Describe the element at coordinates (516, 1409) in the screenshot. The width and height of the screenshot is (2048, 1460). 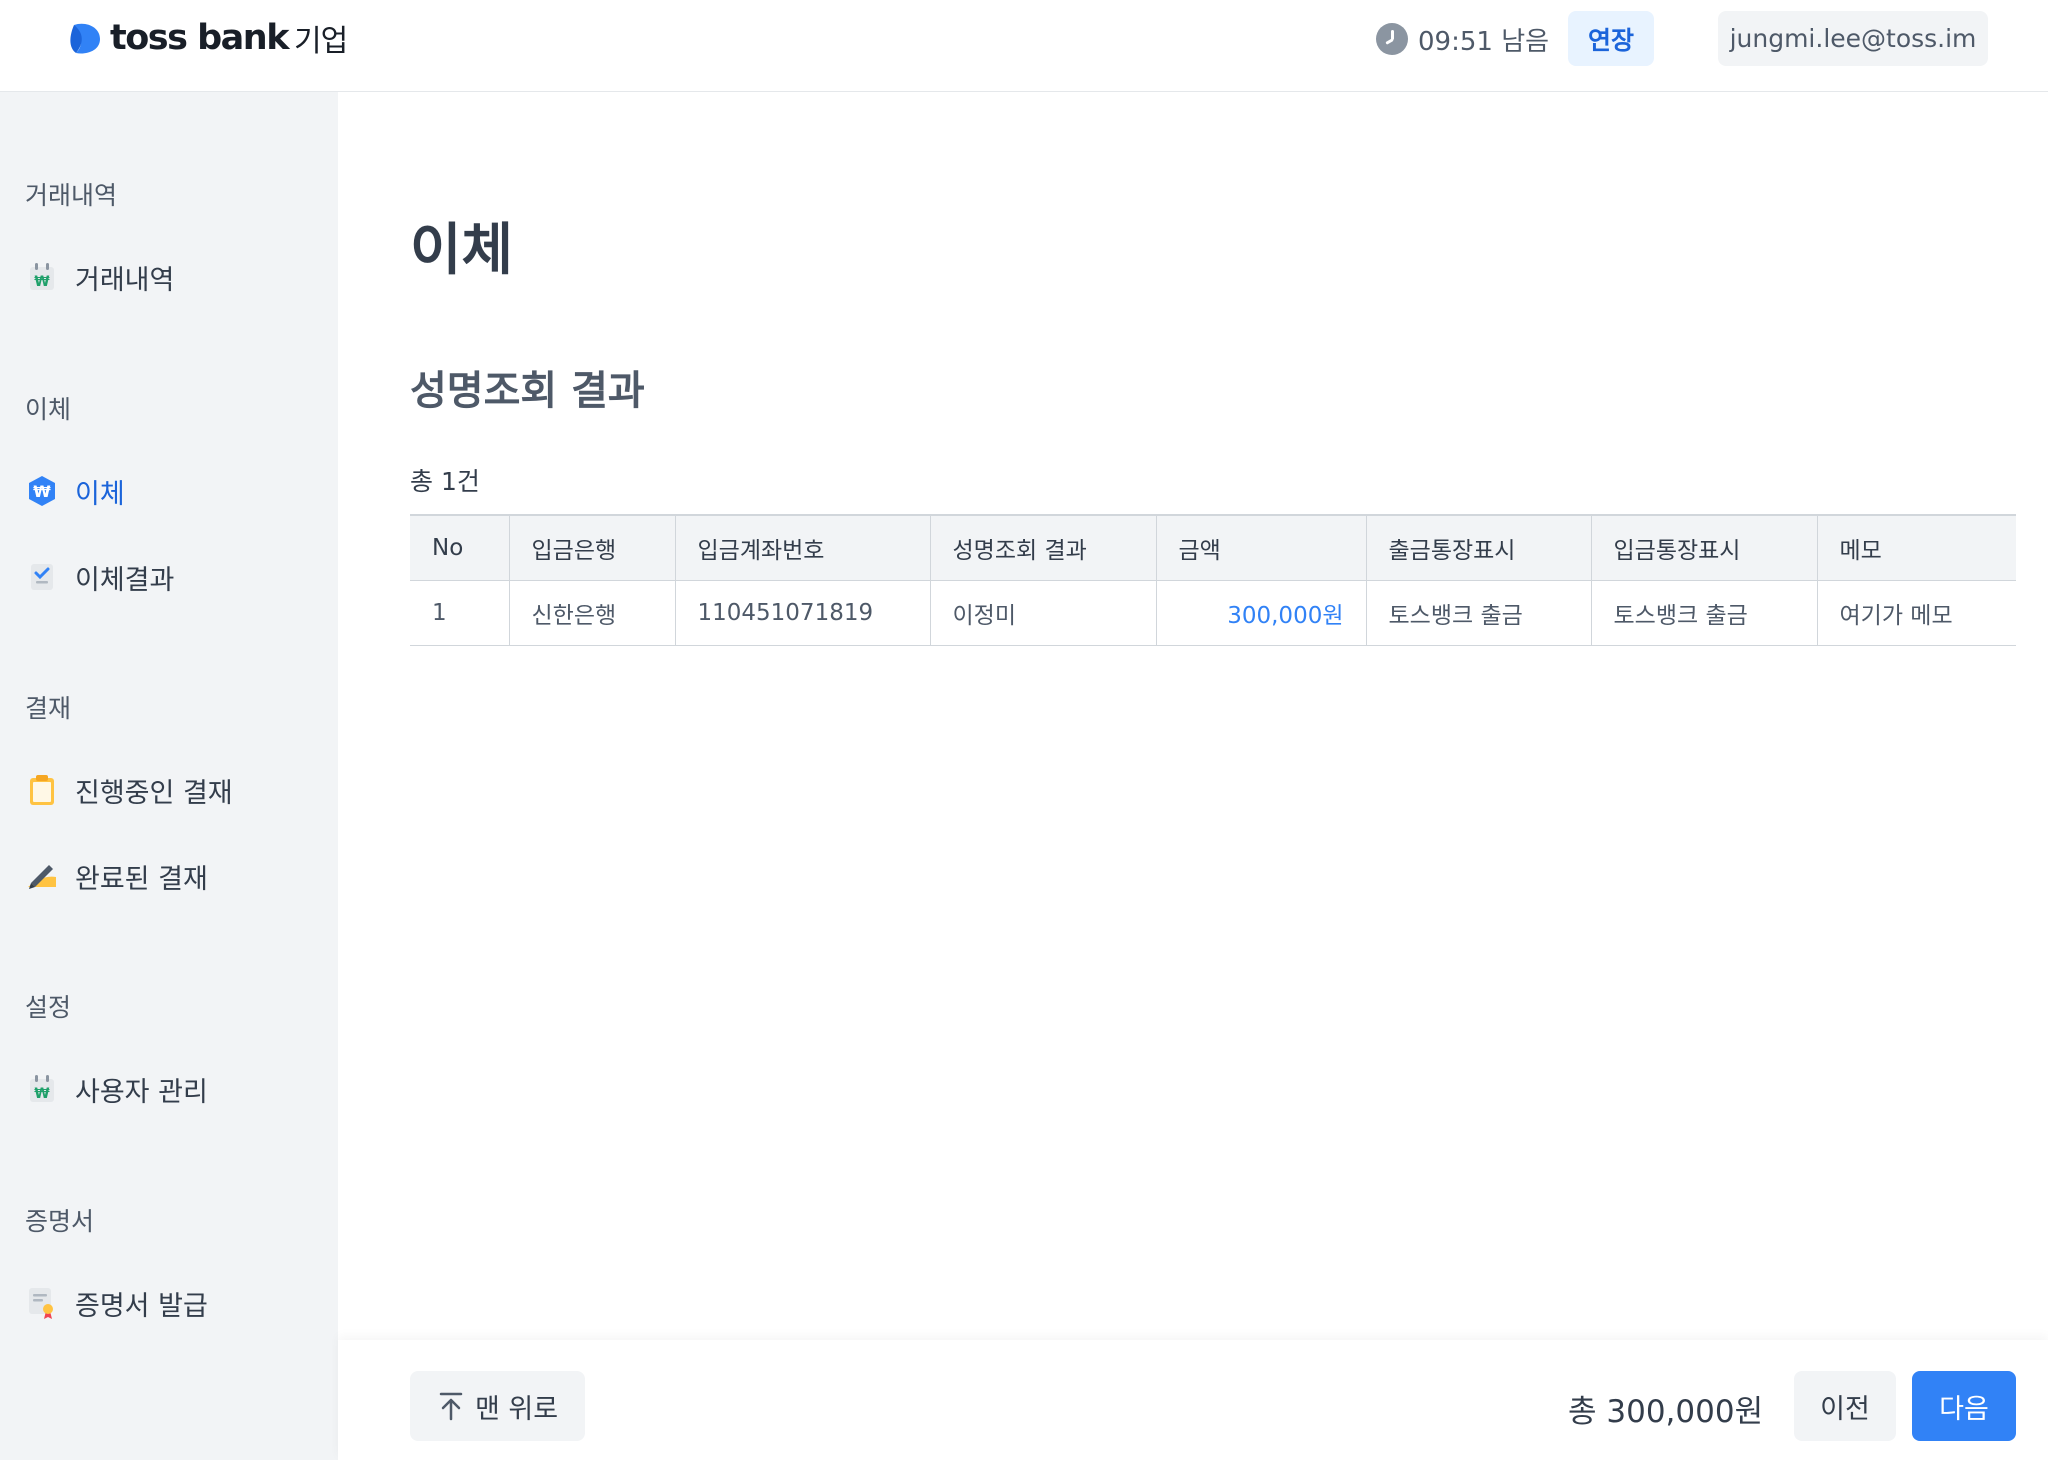
I see `scroll-top-label: 맨 위로` at that location.